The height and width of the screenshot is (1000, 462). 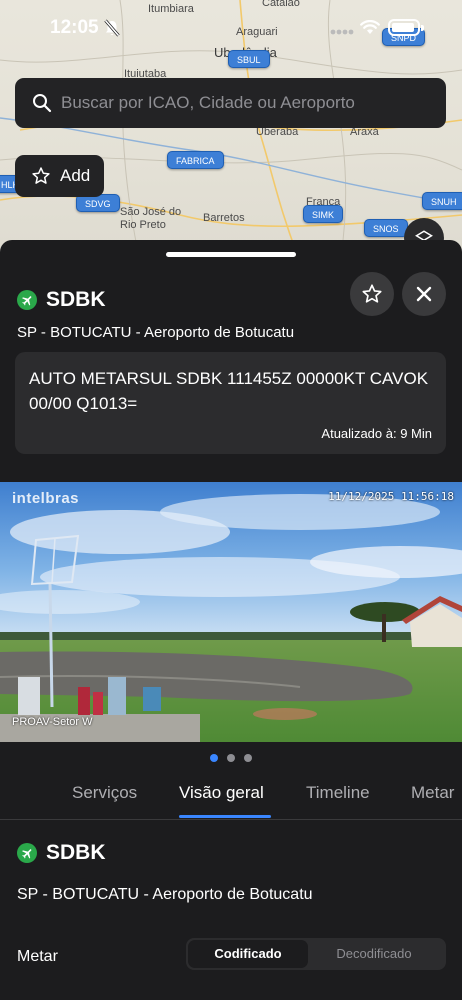 I want to click on silent-bell-icon, so click(x=112, y=28).